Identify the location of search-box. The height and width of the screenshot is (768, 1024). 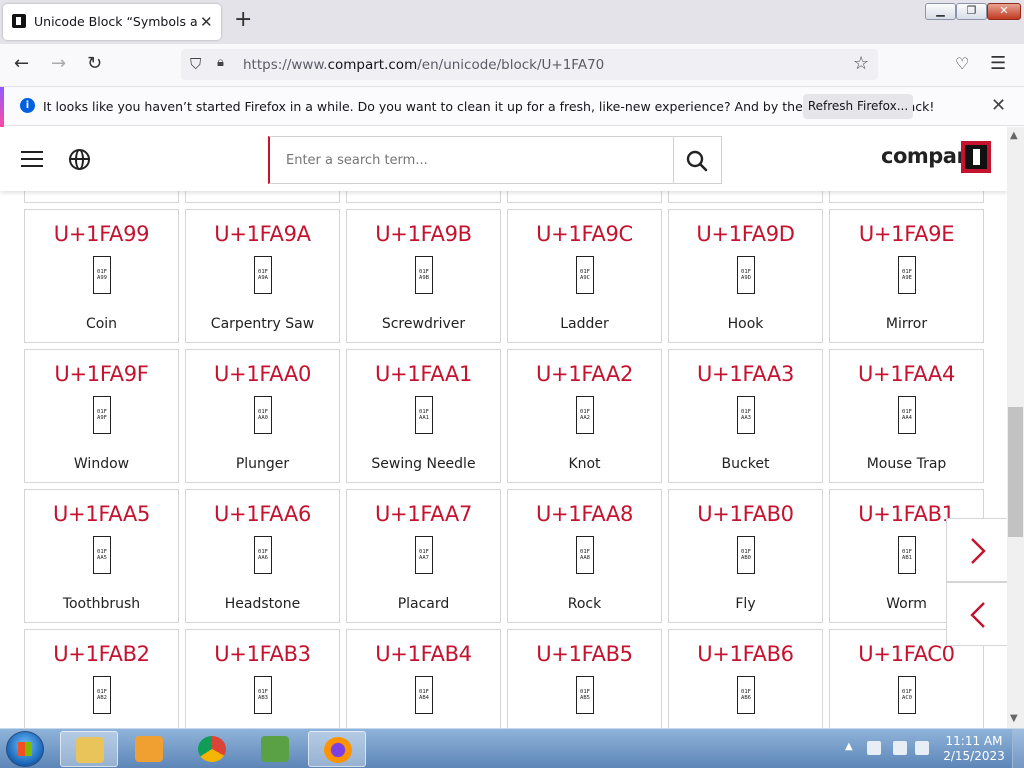
(471, 160).